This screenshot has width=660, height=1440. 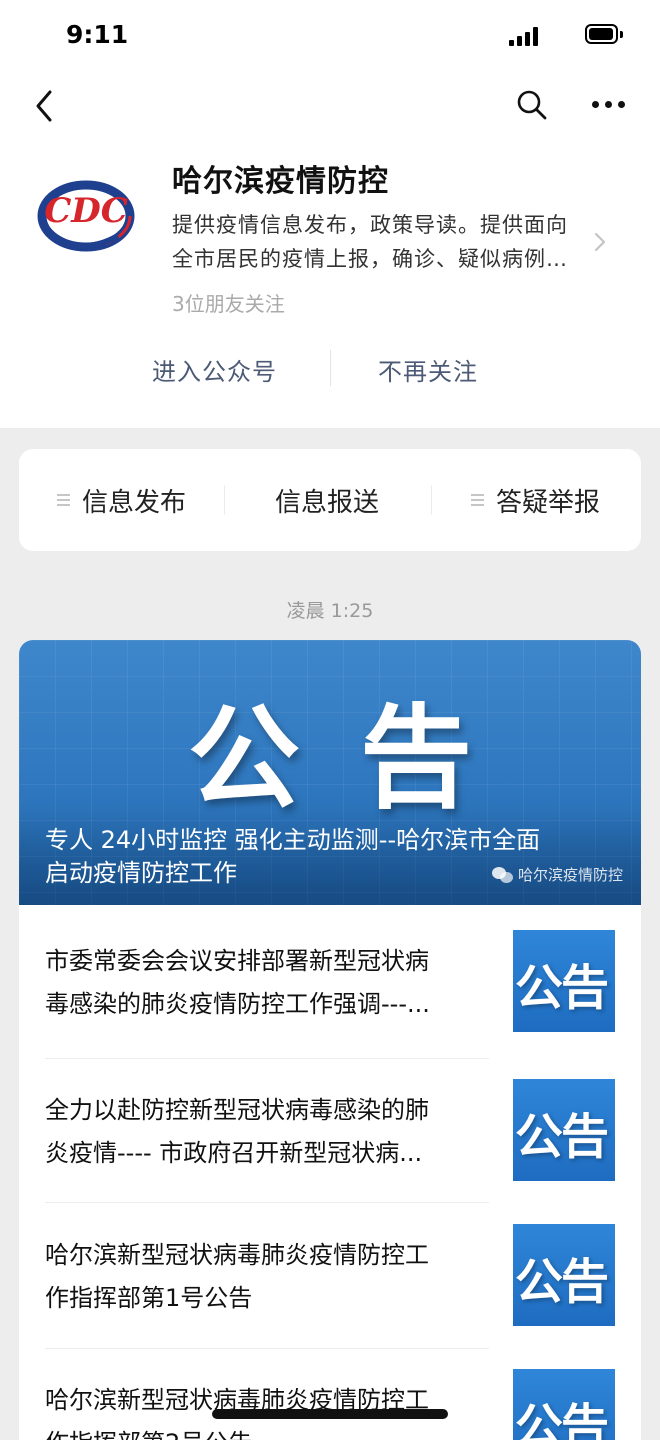 I want to click on title-line: 全力以赴防控新型冠状病毒感染的肺, so click(x=237, y=1110).